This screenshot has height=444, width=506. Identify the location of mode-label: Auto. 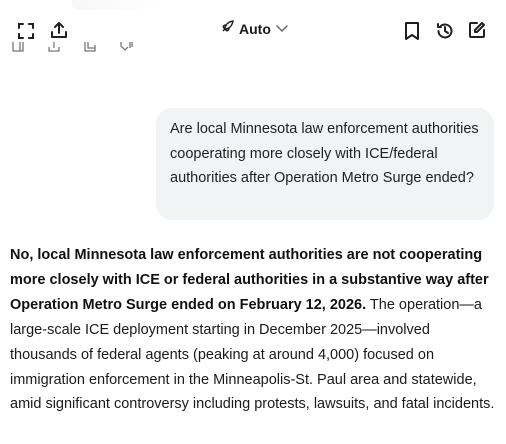
(255, 29).